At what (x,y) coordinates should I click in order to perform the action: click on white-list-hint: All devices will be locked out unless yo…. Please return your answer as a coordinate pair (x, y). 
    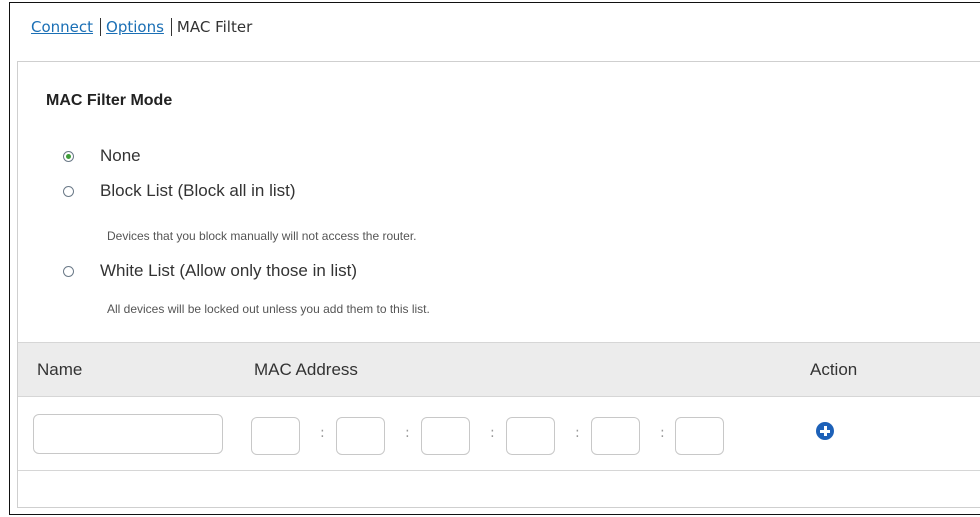
    Looking at the image, I should click on (268, 309).